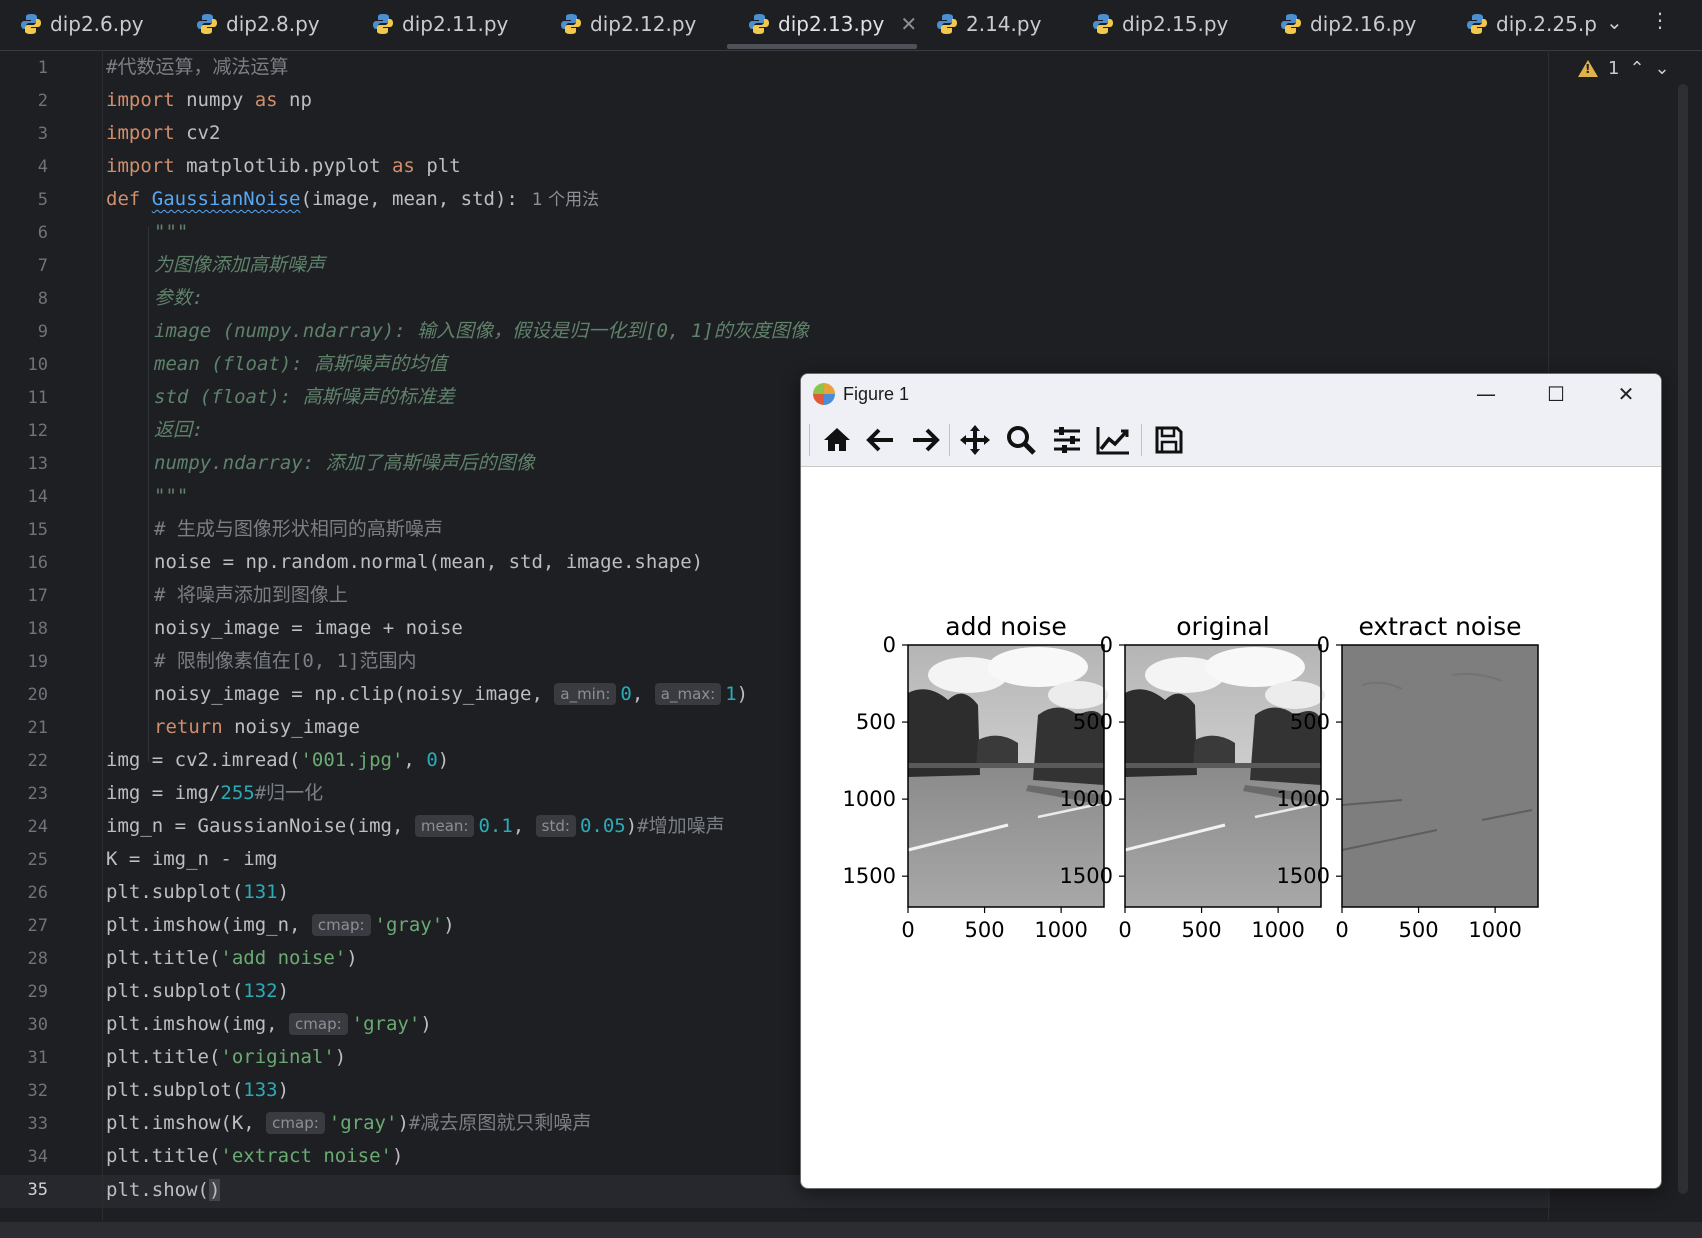 The width and height of the screenshot is (1702, 1238). What do you see at coordinates (24, 200) in the screenshot?
I see `line-number: 5` at bounding box center [24, 200].